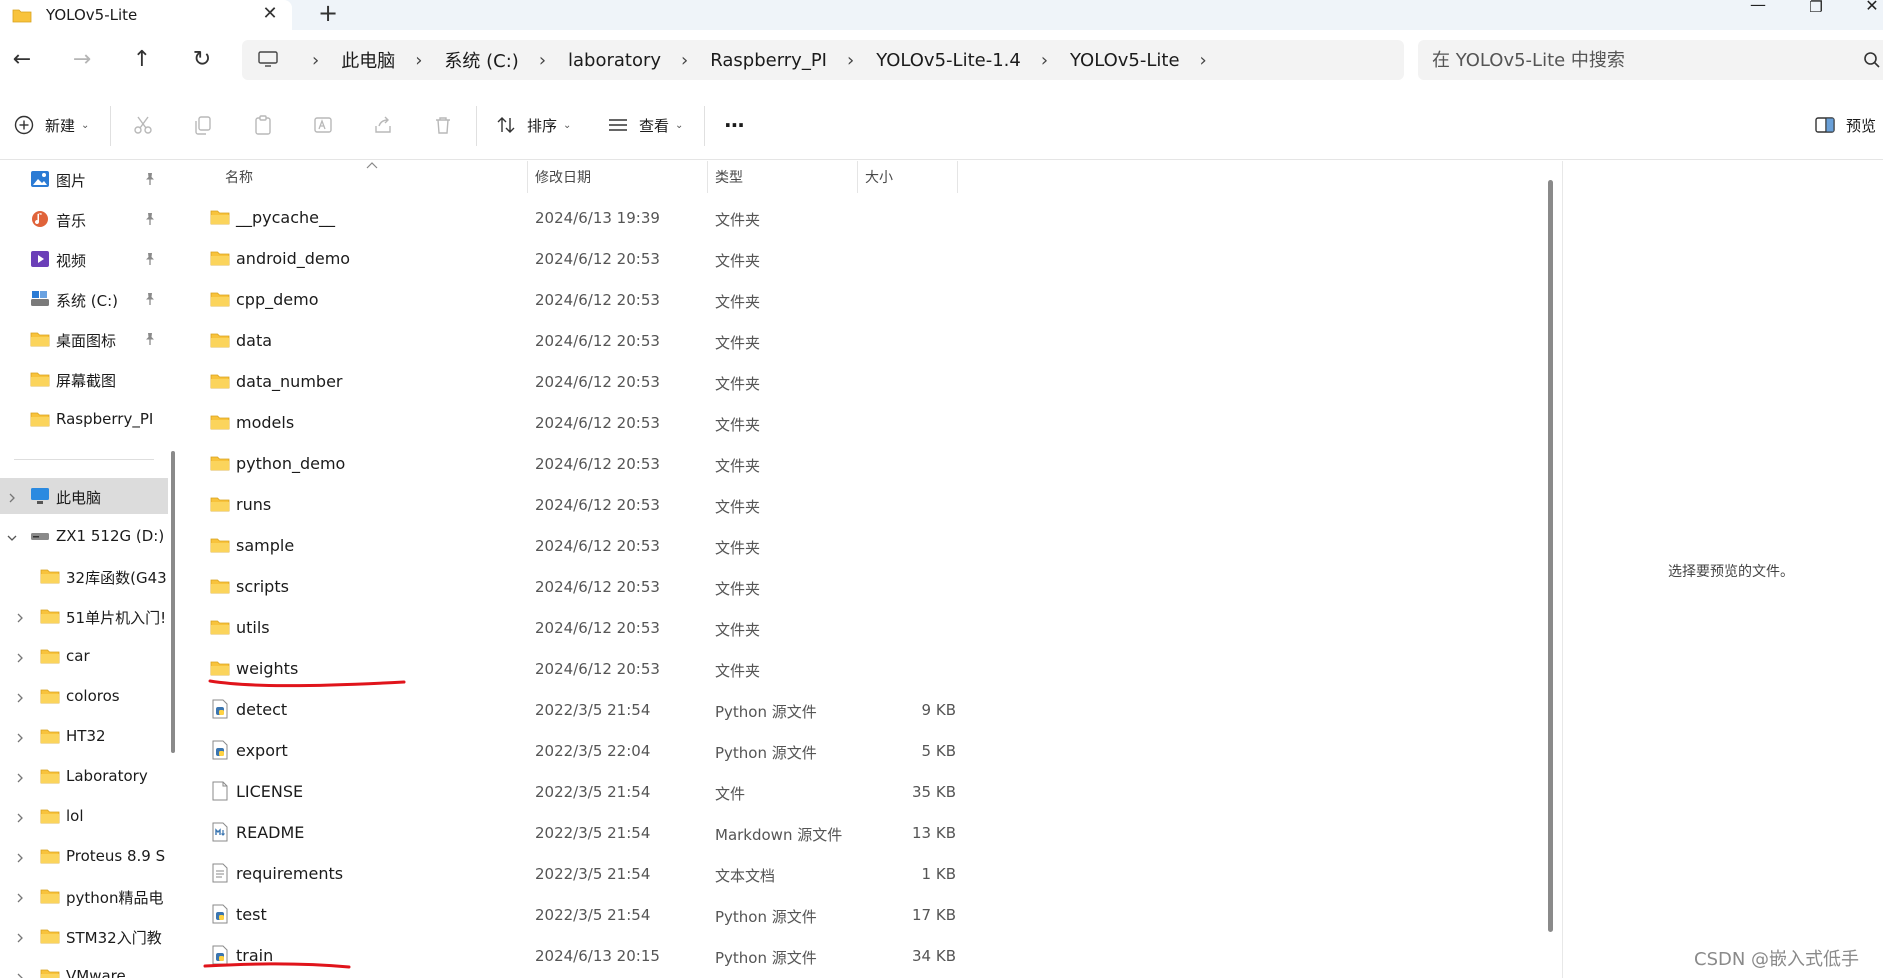  Describe the element at coordinates (173, 602) in the screenshot. I see `sidebar-scrollbar` at that location.